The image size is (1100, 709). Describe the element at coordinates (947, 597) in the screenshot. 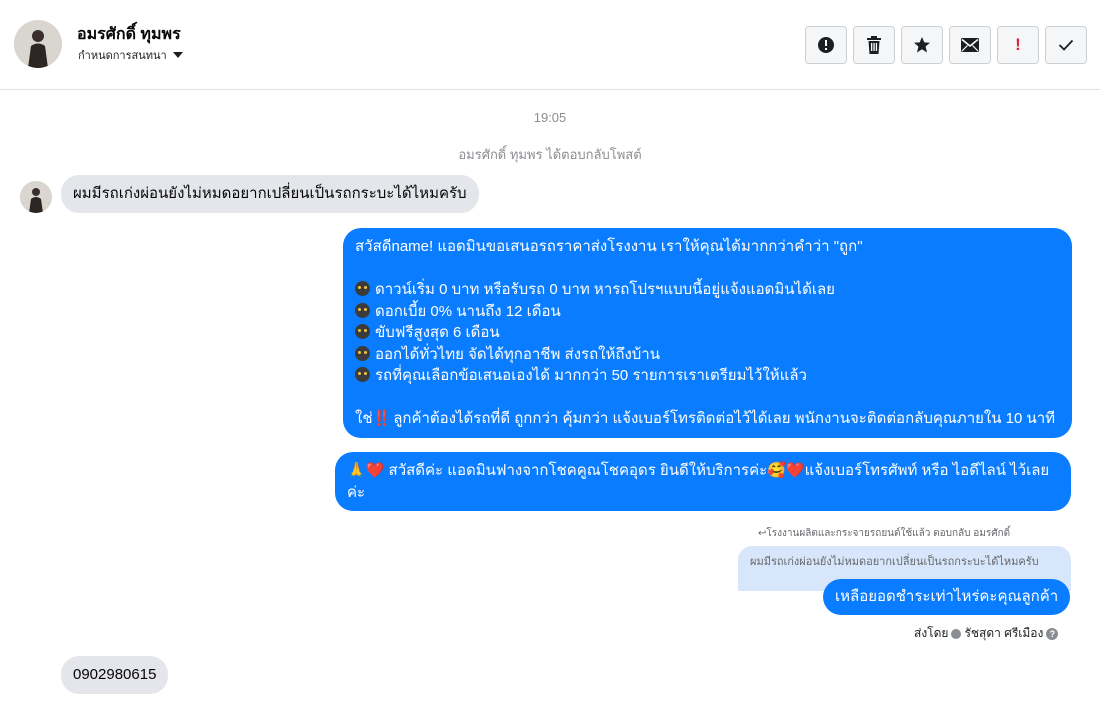

I see `outgoing-message-reply: เหลือยอดชำระเท่าไหร่คะคุณลูกค้า` at that location.